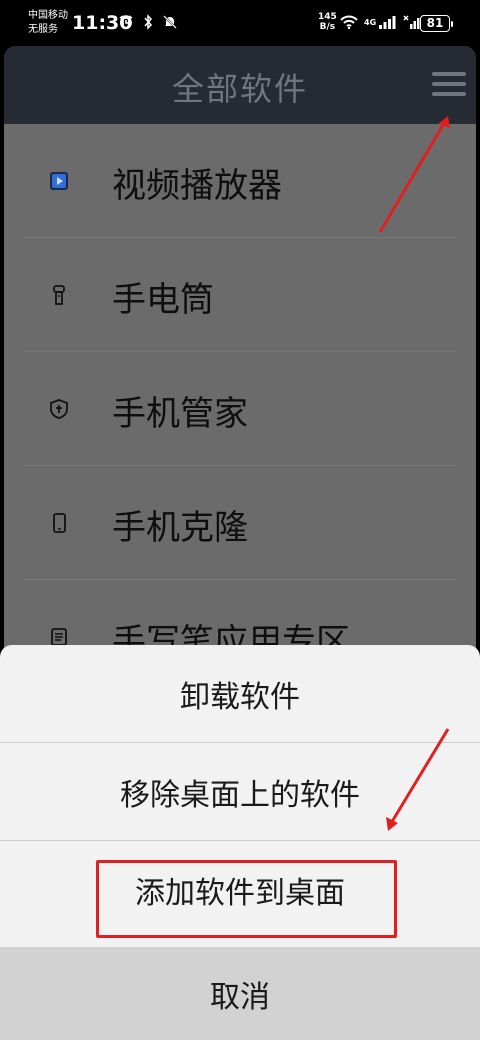 The height and width of the screenshot is (1040, 480). What do you see at coordinates (436, 23) in the screenshot?
I see `battery-indicator: 81` at bounding box center [436, 23].